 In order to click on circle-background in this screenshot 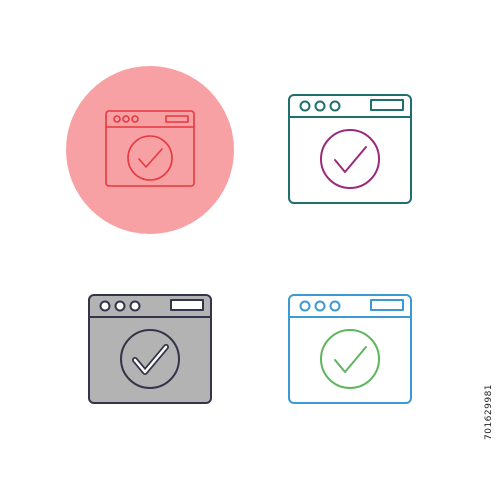, I will do `click(150, 150)`.